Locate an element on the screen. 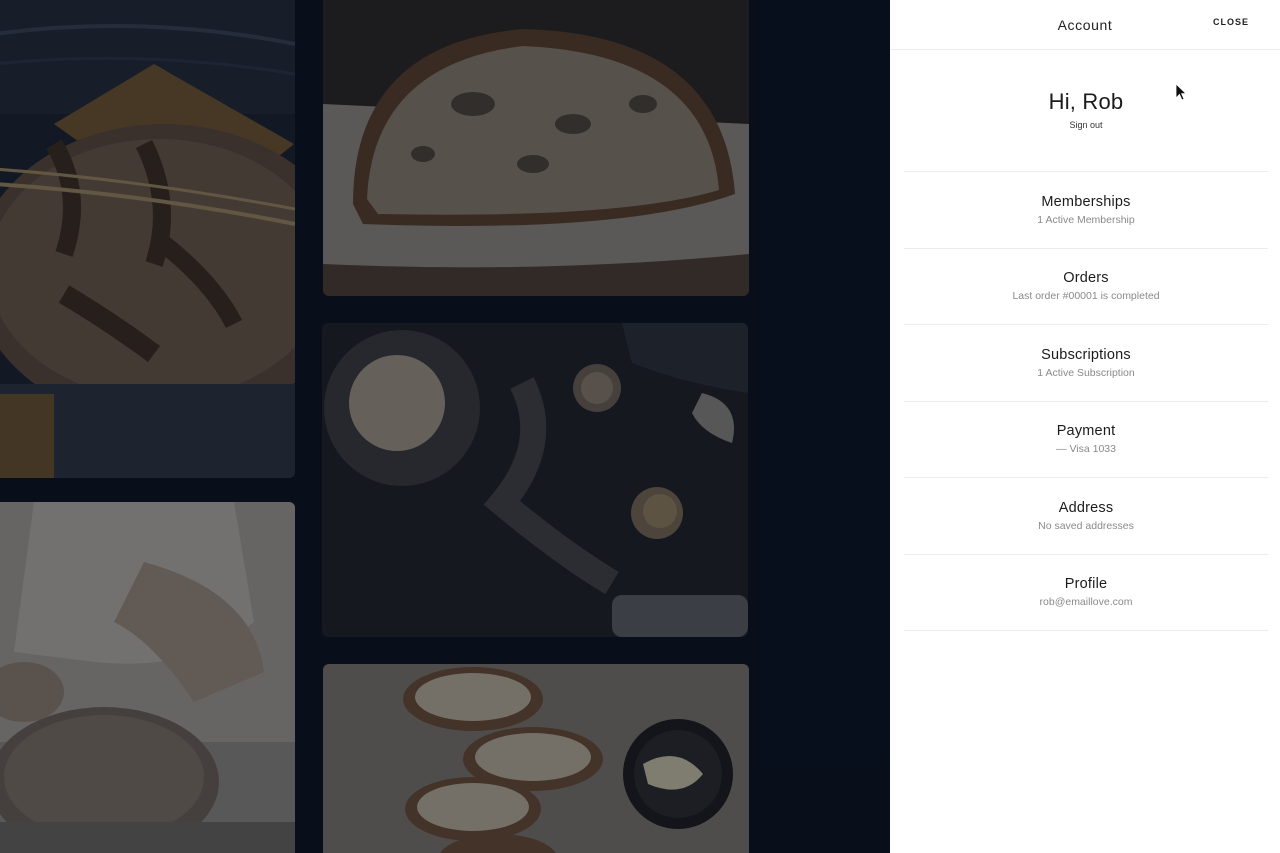  flour-table-image is located at coordinates (535, 480).